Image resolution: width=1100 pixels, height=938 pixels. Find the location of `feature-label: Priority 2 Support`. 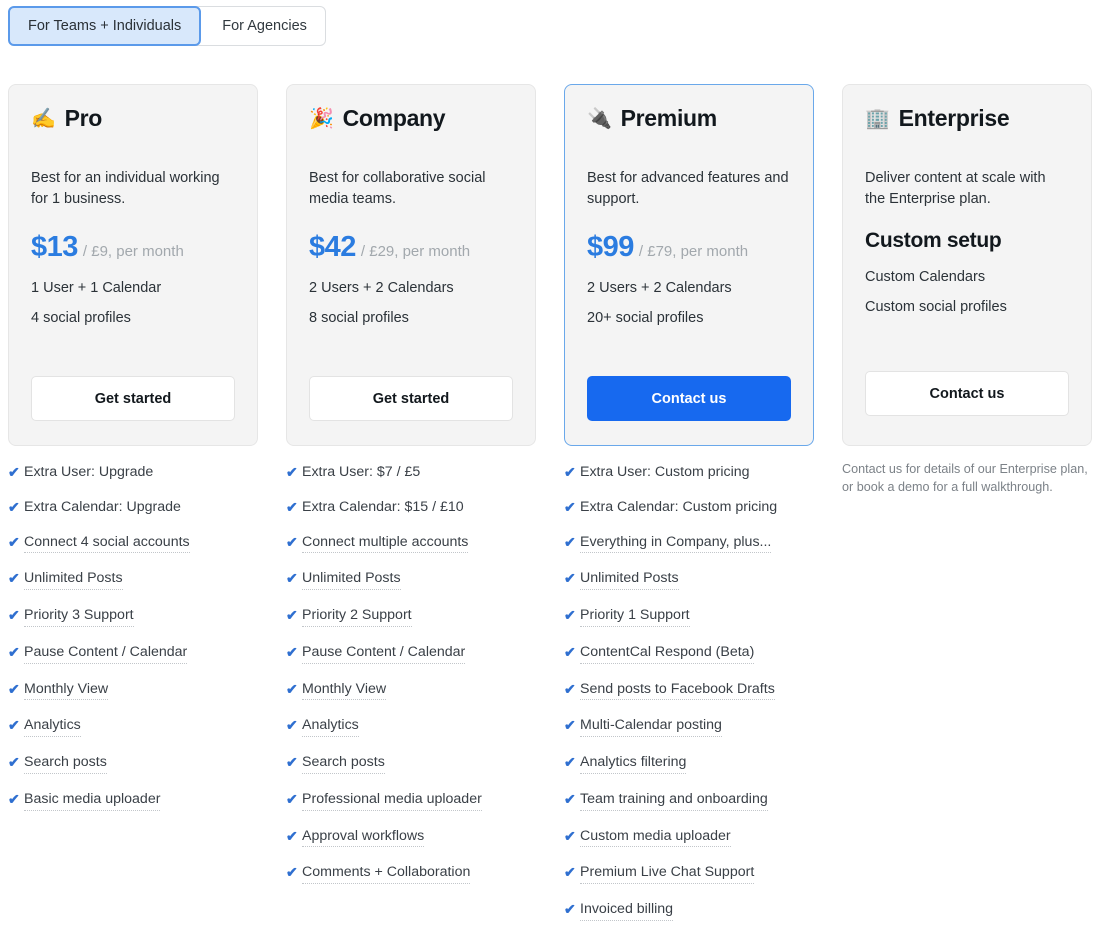

feature-label: Priority 2 Support is located at coordinates (357, 617).